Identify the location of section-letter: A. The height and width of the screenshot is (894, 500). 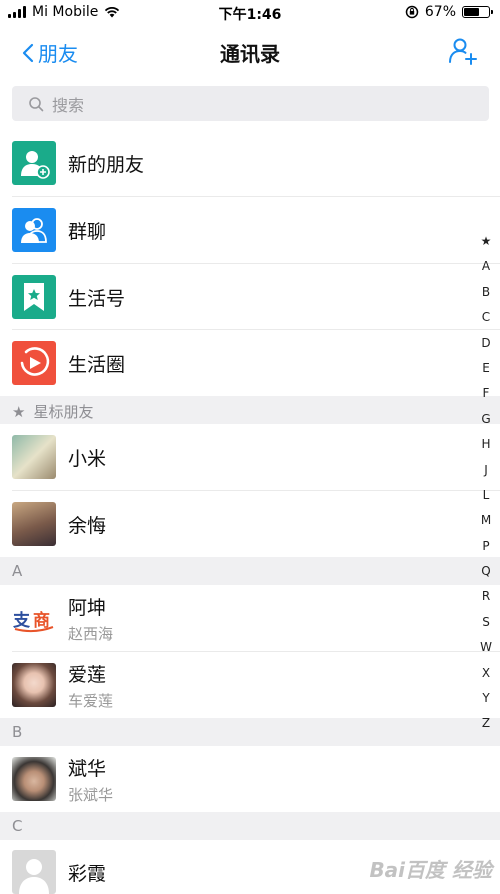
(17, 571).